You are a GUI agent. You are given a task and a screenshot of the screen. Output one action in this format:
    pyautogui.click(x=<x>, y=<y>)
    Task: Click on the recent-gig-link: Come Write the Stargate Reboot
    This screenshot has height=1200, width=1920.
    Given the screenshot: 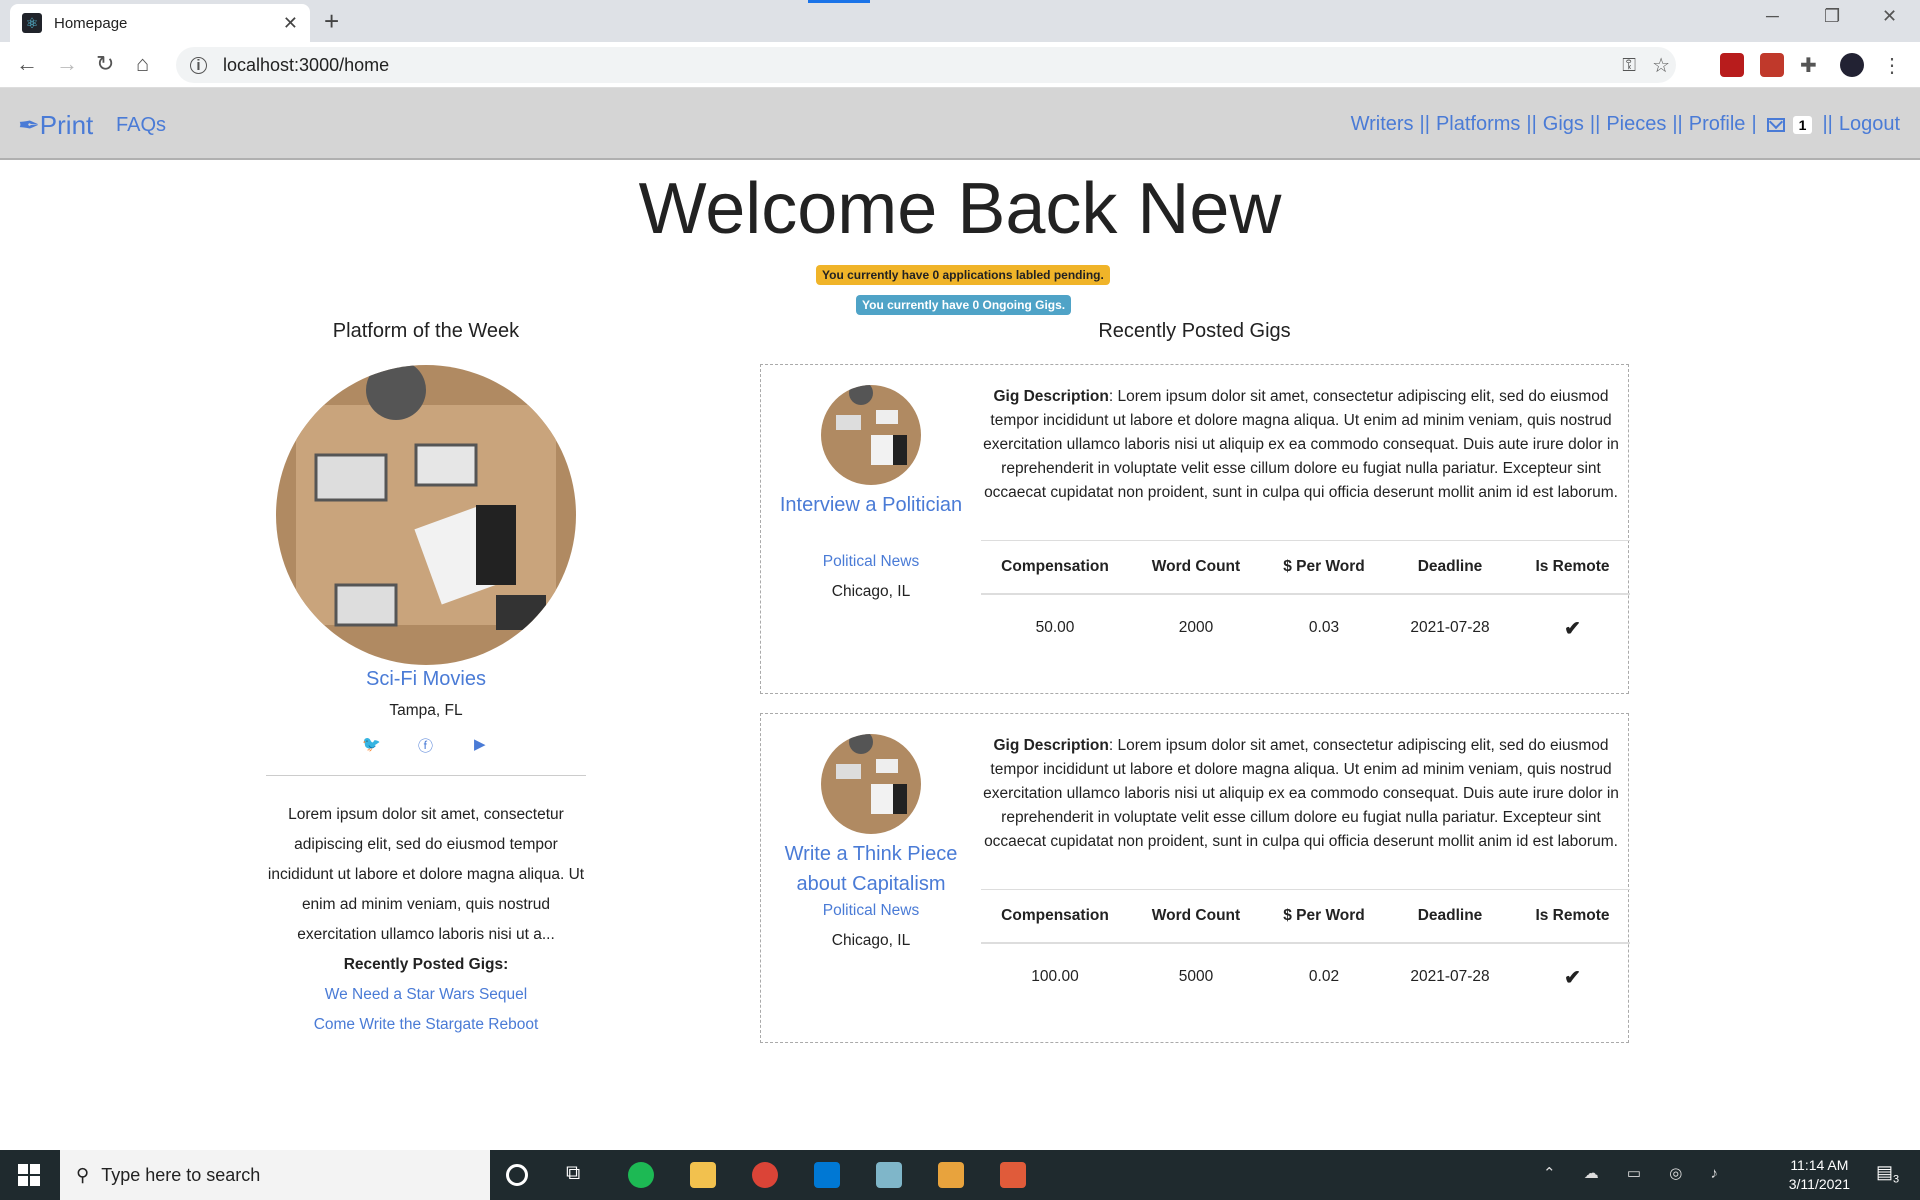 What is the action you would take?
    pyautogui.click(x=426, y=1025)
    